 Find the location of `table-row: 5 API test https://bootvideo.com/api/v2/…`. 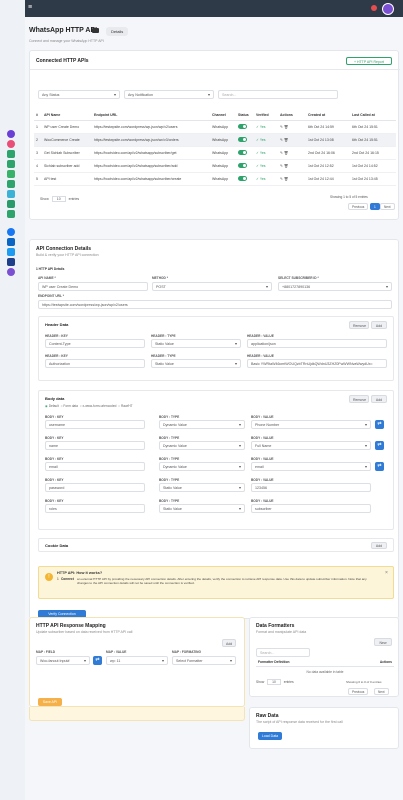

table-row: 5 API test https://bootvideo.com/api/v2/… is located at coordinates (215, 179).